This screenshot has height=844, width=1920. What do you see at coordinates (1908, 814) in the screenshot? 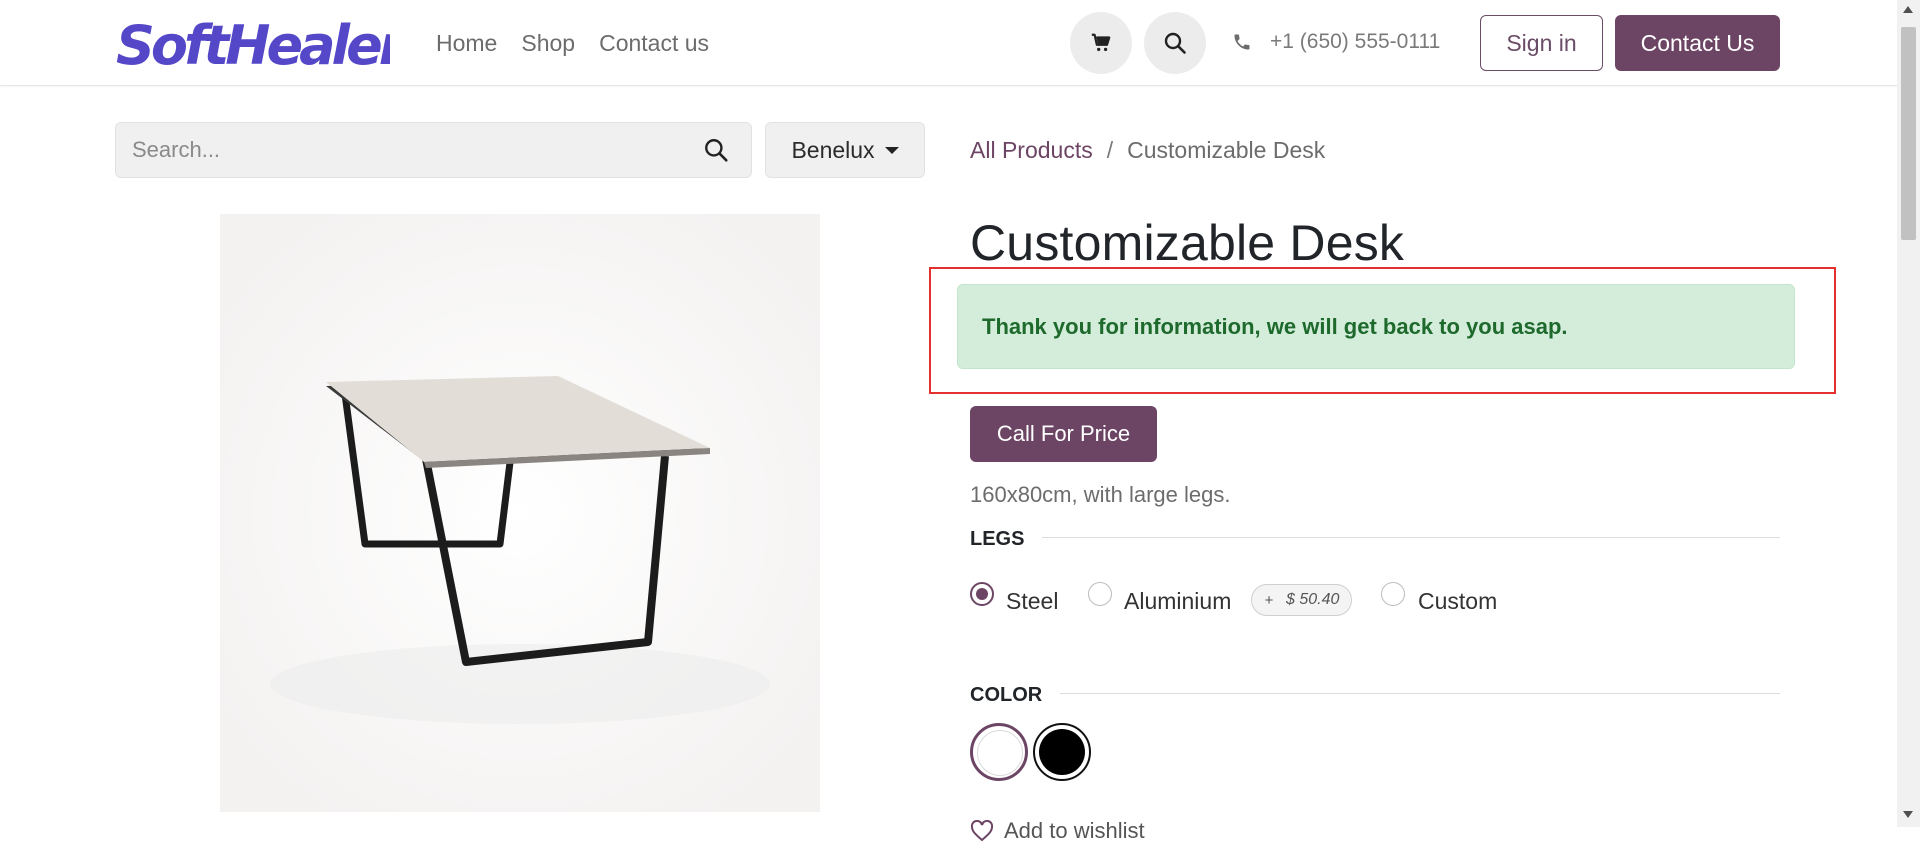
I see `scroll-down-arrow-icon` at bounding box center [1908, 814].